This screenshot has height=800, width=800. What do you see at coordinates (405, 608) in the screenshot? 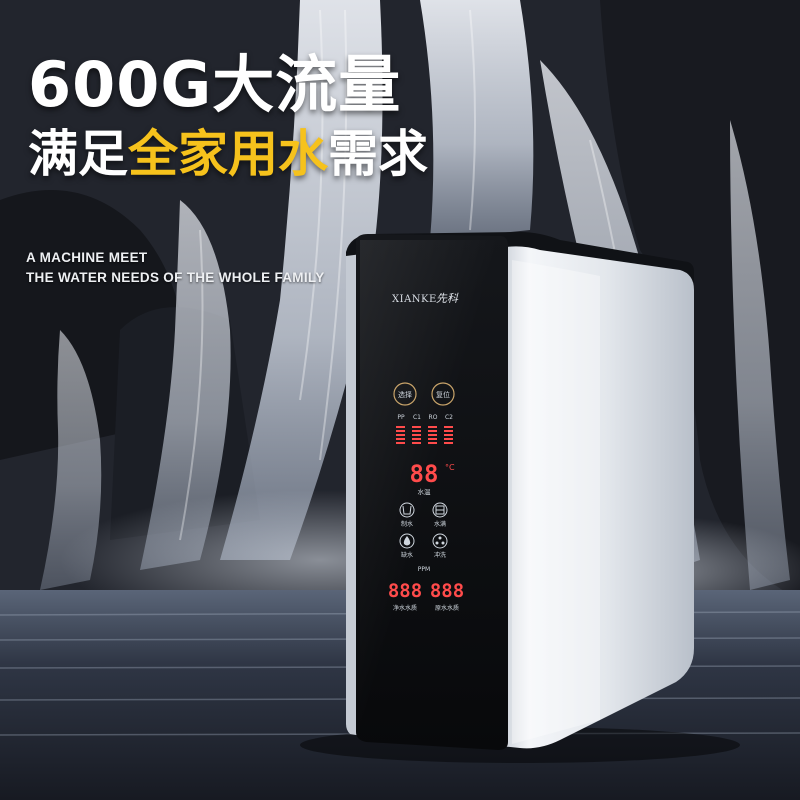
I see `tds-pure-label: 净水水质` at bounding box center [405, 608].